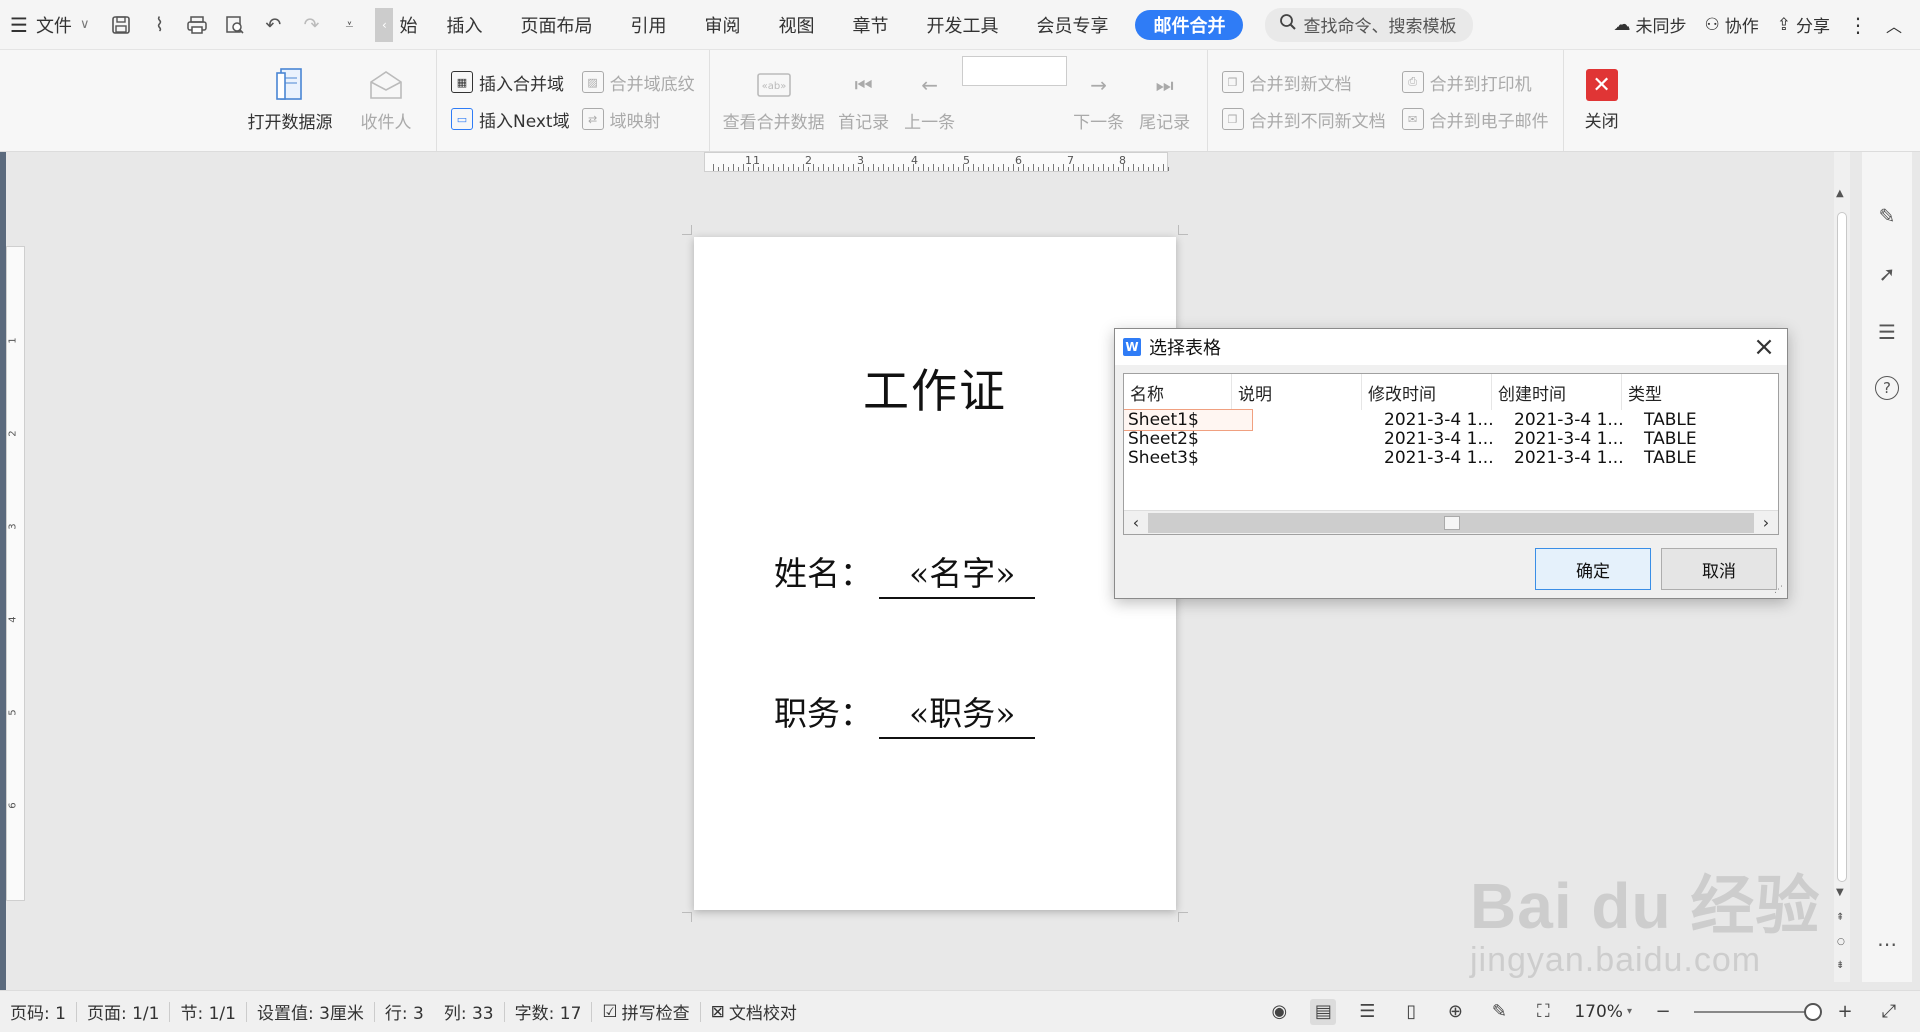  Describe the element at coordinates (1858, 25) in the screenshot. I see `more-icon: ⋮` at that location.